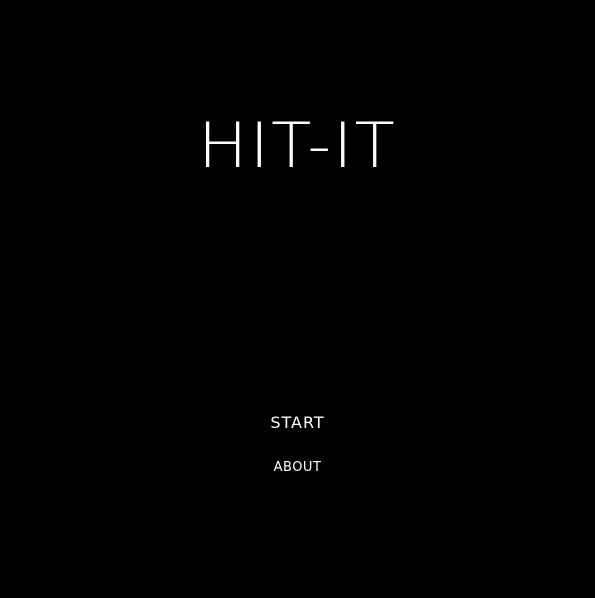 The image size is (595, 598). Describe the element at coordinates (297, 467) in the screenshot. I see `about-button: ABOUT` at that location.